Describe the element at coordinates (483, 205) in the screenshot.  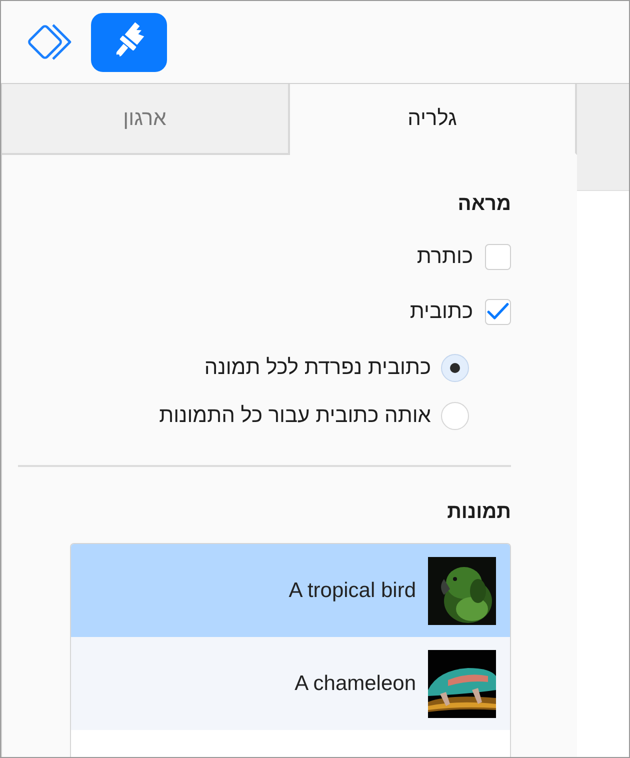
I see `section-heading: מראה` at that location.